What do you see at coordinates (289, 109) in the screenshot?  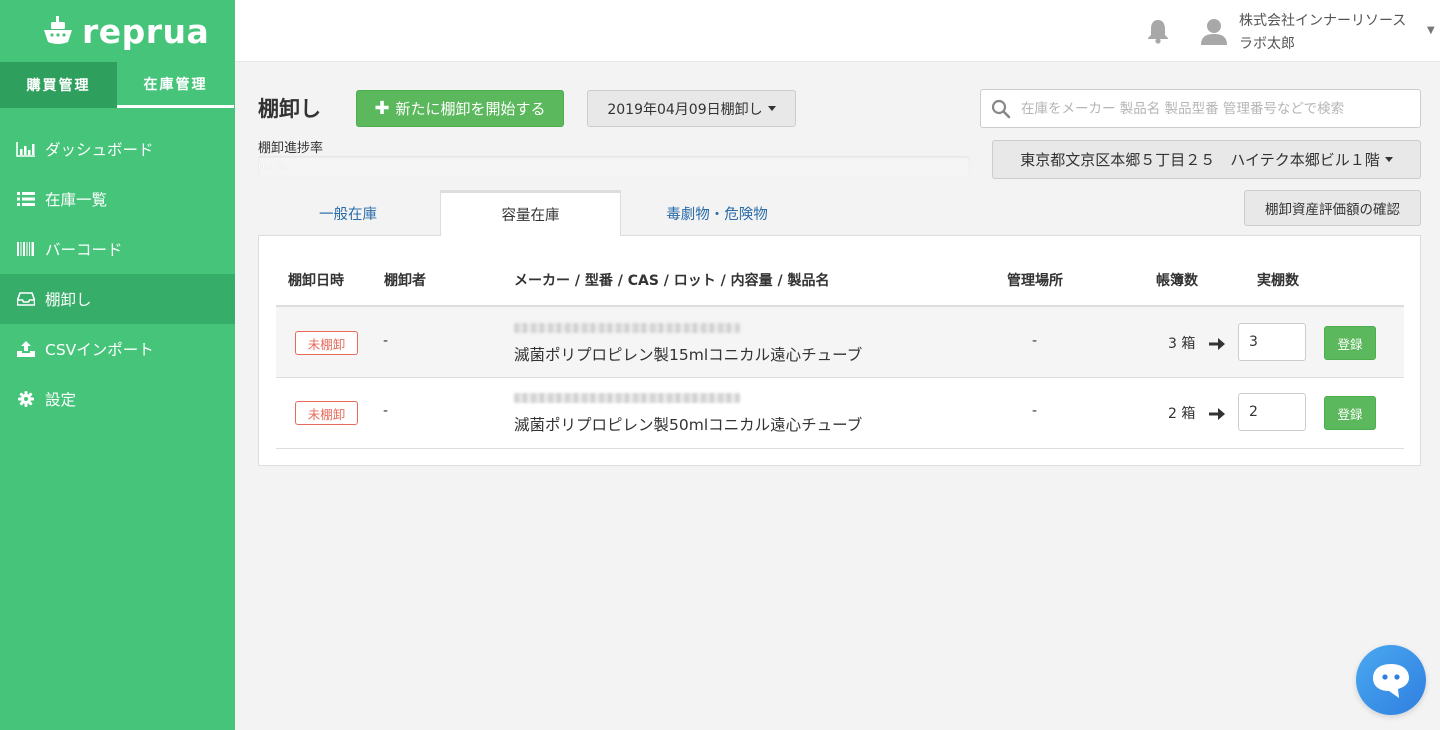 I see `page-title: 棚卸し` at bounding box center [289, 109].